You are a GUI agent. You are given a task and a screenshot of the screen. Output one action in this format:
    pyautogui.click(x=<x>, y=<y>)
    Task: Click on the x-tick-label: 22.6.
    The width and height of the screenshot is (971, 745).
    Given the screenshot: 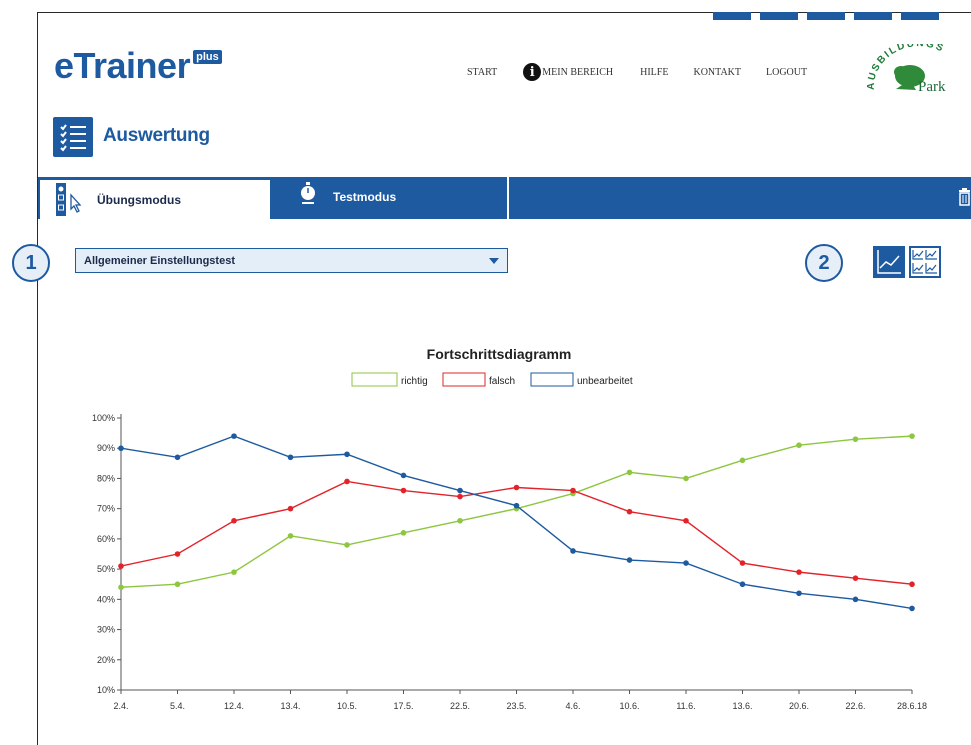 What is the action you would take?
    pyautogui.click(x=855, y=706)
    